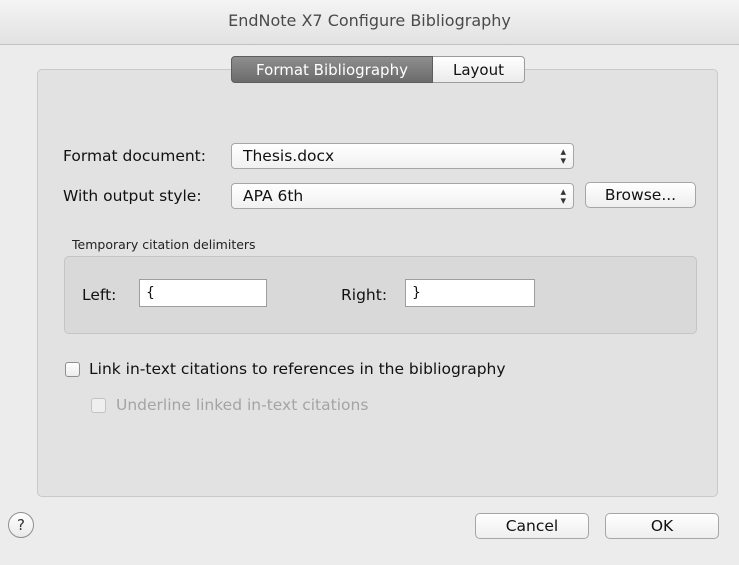  What do you see at coordinates (402, 196) in the screenshot?
I see `output-style-select: APA 6th ▴ ▾` at bounding box center [402, 196].